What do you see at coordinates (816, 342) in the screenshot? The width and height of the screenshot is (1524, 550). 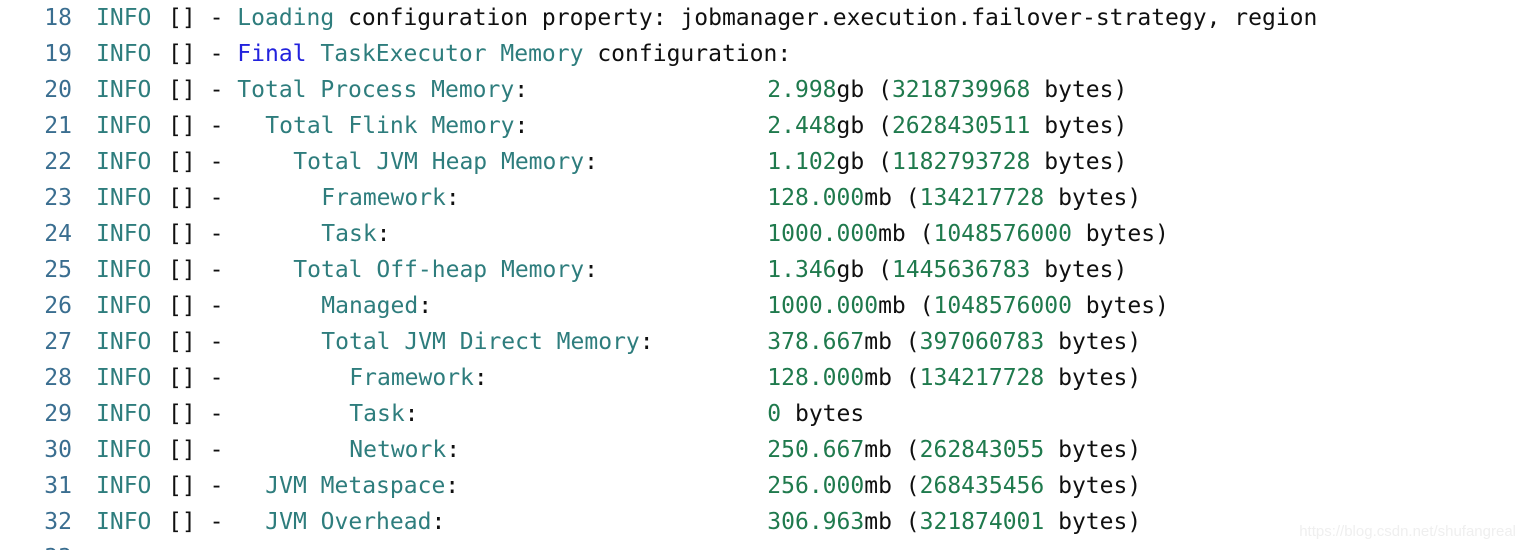 I see `metric-value-number: 378.667` at bounding box center [816, 342].